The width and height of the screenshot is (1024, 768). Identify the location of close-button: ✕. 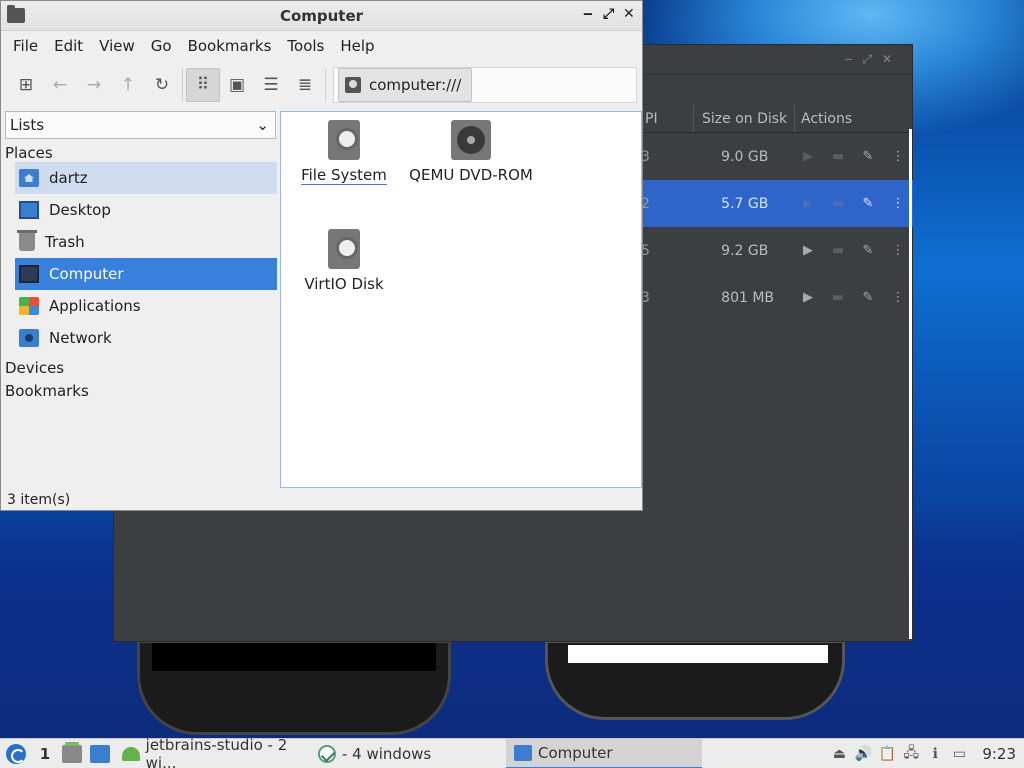
(629, 14).